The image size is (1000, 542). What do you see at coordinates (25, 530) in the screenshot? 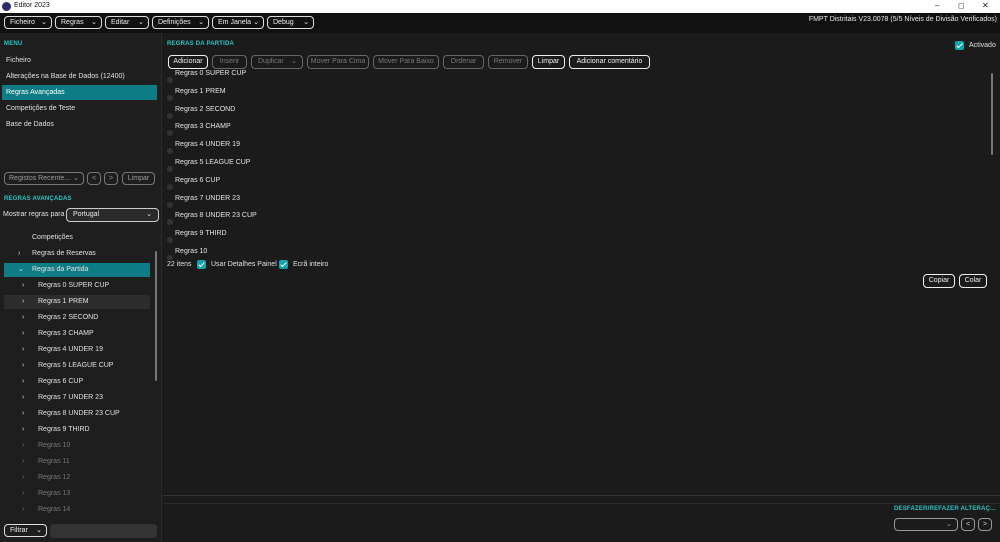
I see `filter-button: Filtrar ⌄` at bounding box center [25, 530].